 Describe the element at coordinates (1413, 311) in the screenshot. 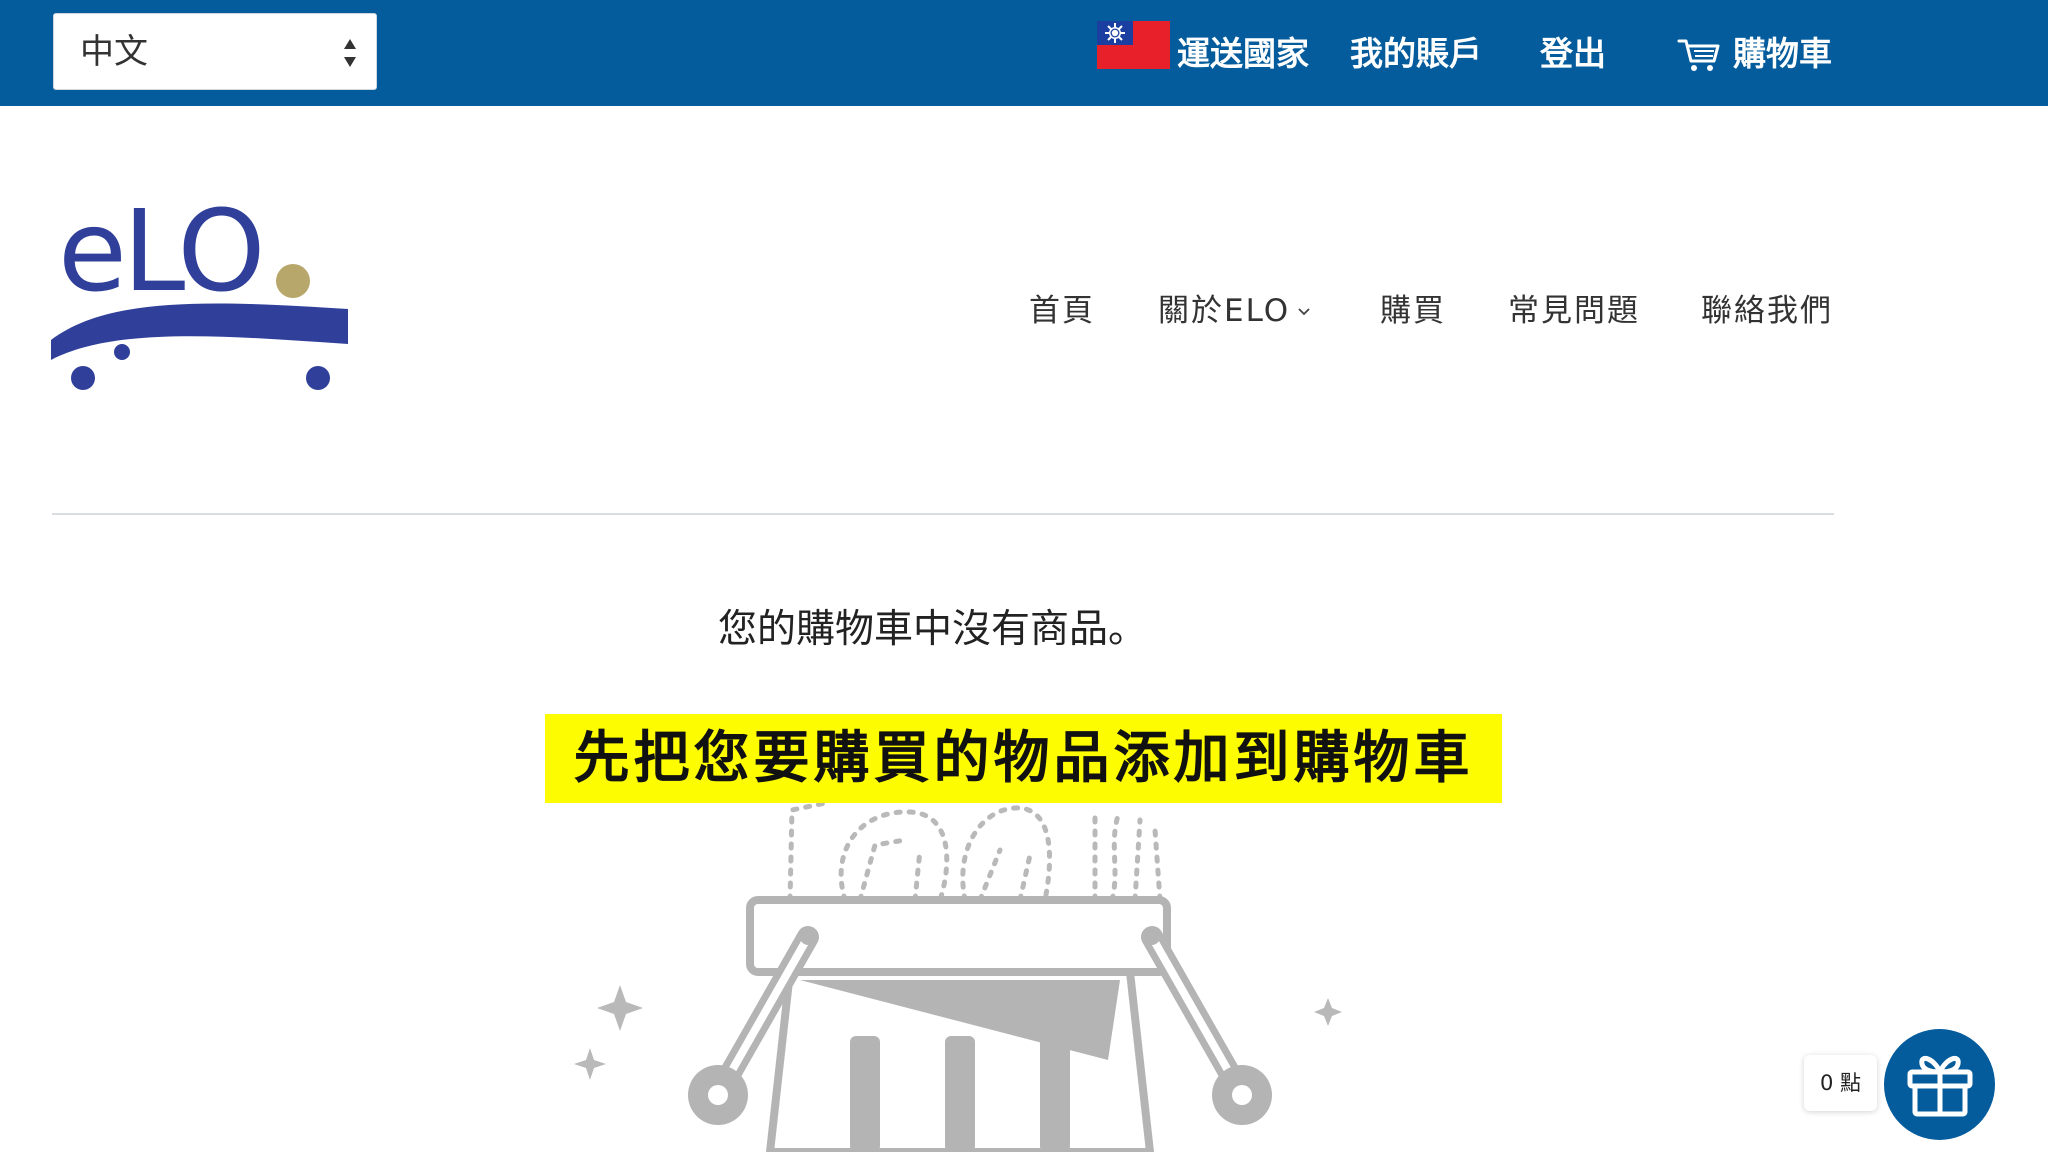

I see `nav-buy: 購買` at that location.